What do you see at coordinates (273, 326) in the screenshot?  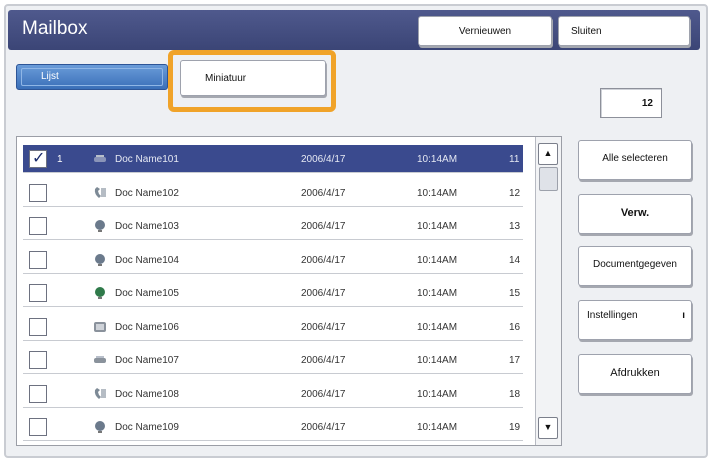 I see `table-row: Doc Name106 2006/4/17 10:14AM 16` at bounding box center [273, 326].